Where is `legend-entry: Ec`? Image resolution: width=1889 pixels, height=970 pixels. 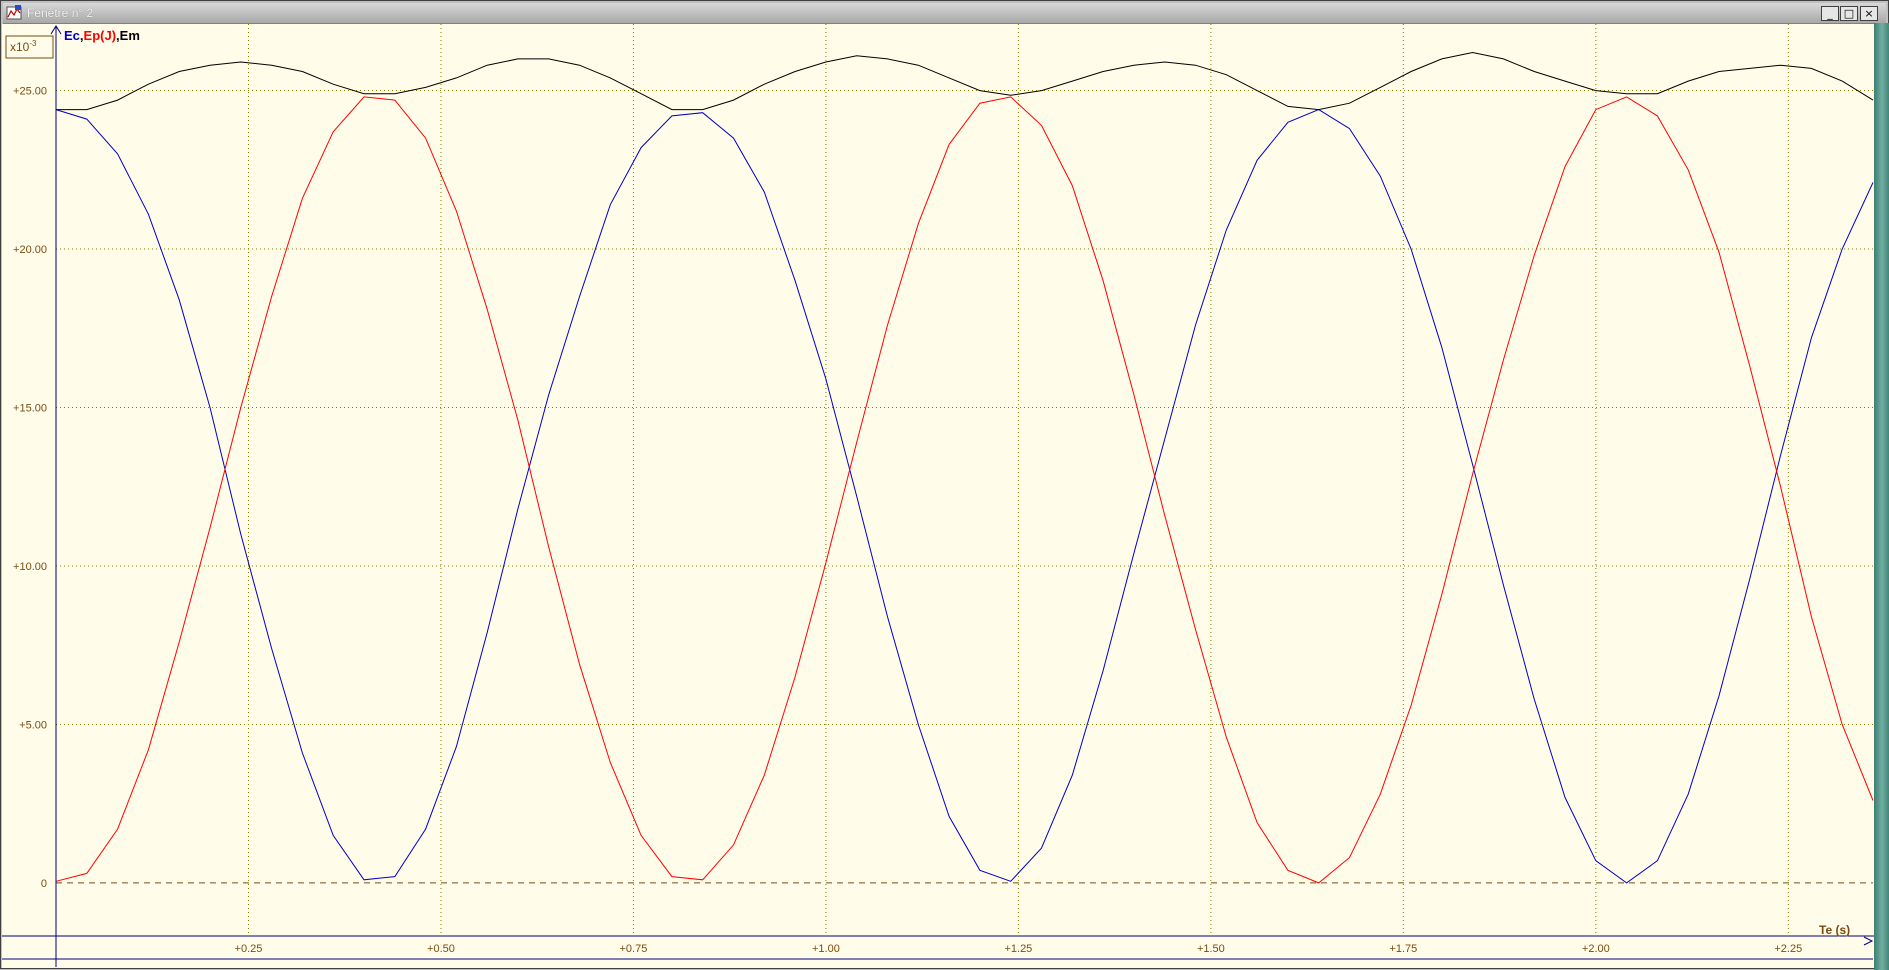
legend-entry: Ec is located at coordinates (72, 35).